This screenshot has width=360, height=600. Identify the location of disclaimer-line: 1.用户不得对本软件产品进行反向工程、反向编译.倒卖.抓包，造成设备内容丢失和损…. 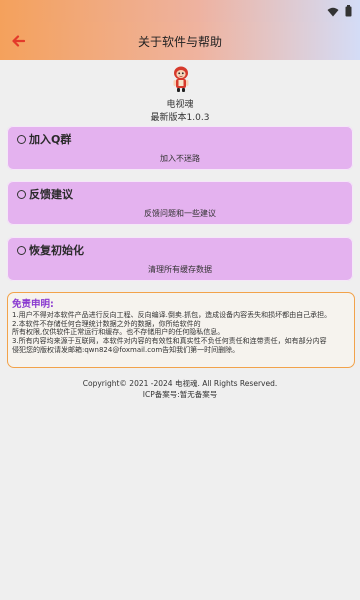
(172, 315).